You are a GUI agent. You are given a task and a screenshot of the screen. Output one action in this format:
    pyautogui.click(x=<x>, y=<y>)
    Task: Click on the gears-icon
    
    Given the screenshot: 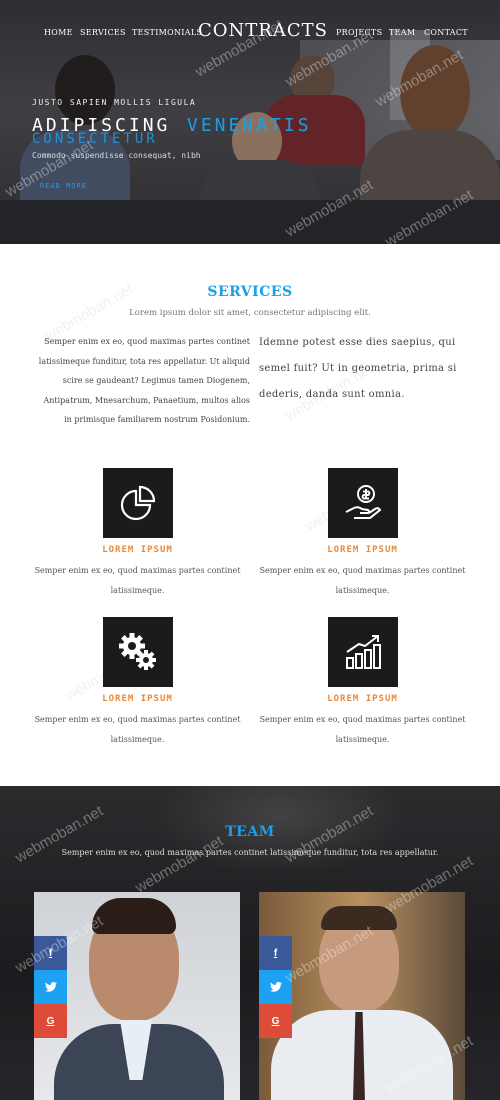 What is the action you would take?
    pyautogui.click(x=137, y=651)
    